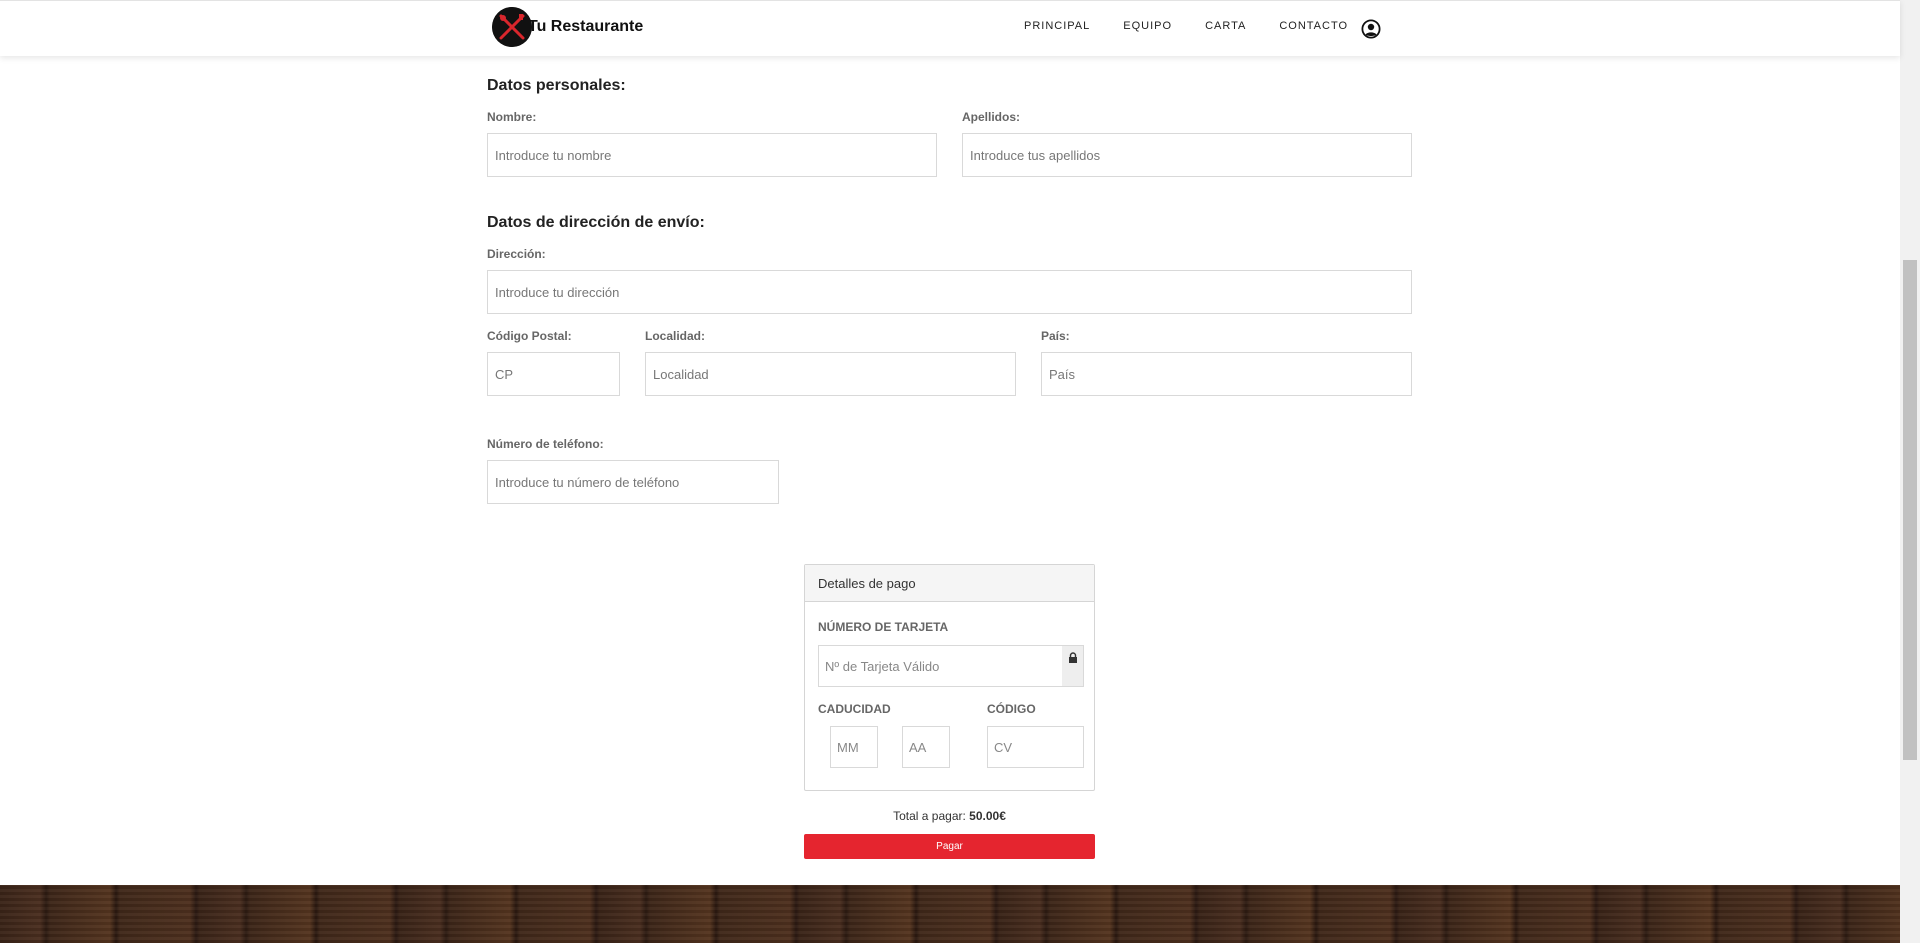  I want to click on card-number-input, so click(940, 666).